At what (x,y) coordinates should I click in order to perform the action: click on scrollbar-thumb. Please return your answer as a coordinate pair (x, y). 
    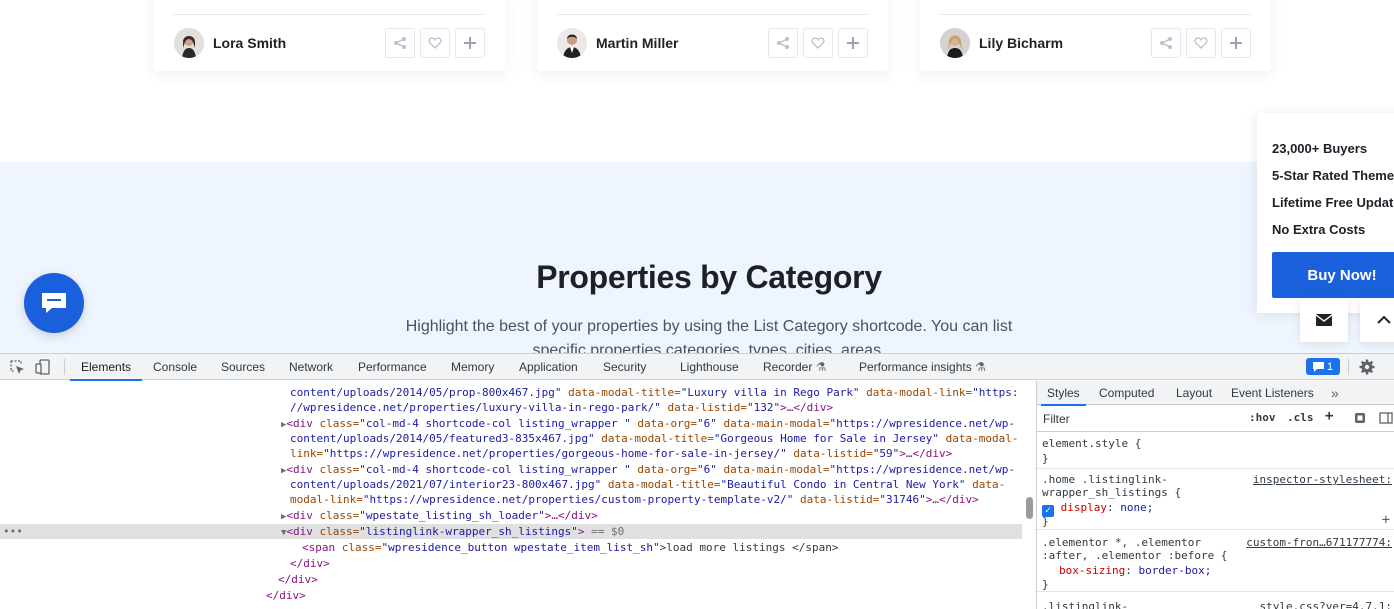
    Looking at the image, I should click on (1029, 508).